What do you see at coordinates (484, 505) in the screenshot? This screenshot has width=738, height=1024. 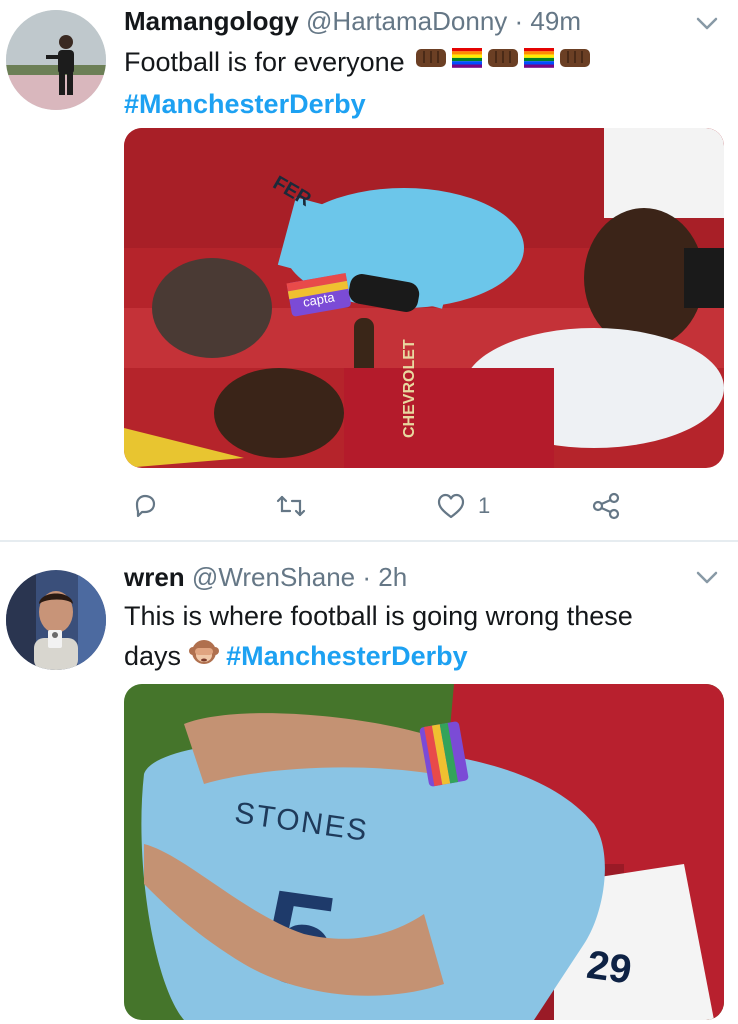 I see `like-count: 1` at bounding box center [484, 505].